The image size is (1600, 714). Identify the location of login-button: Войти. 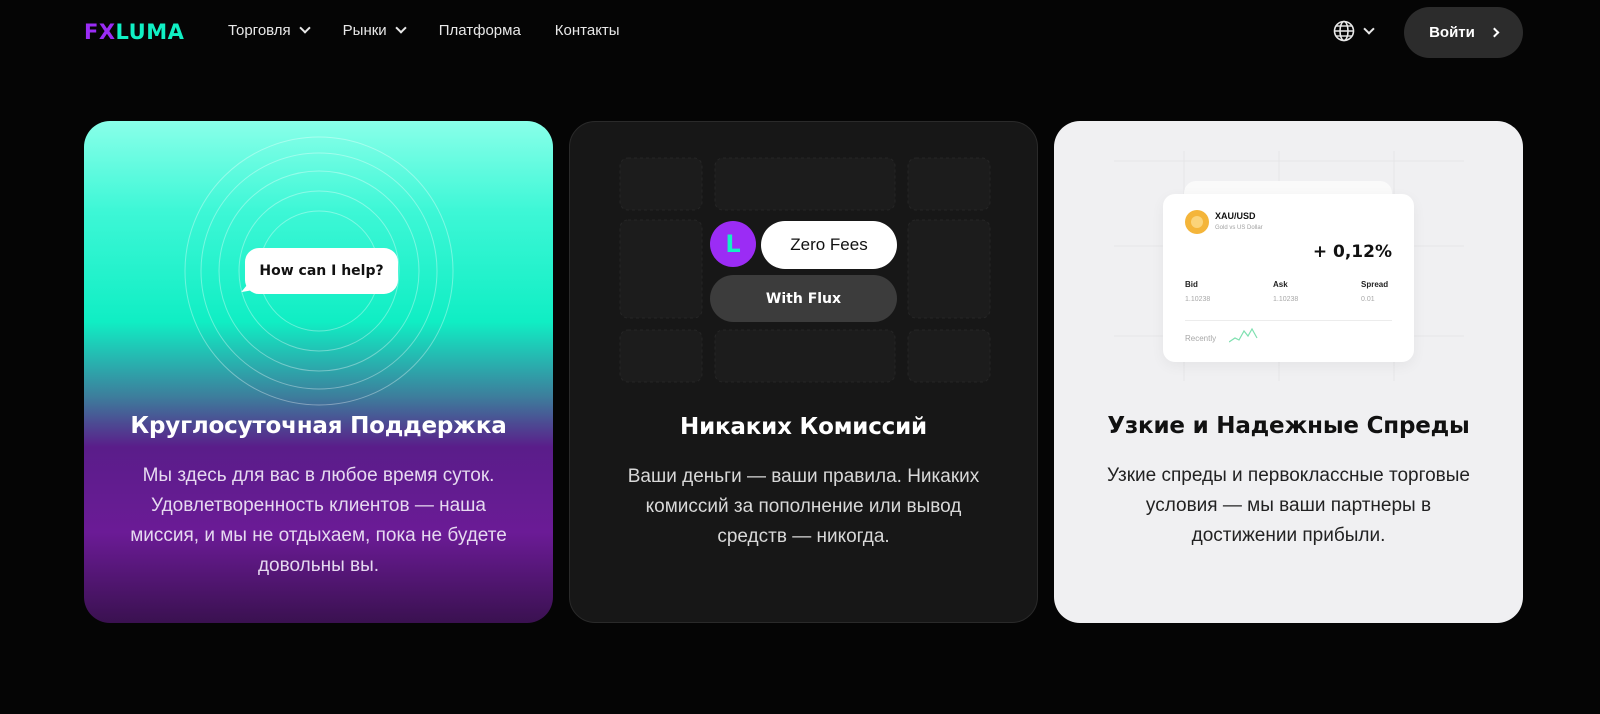
(1463, 32).